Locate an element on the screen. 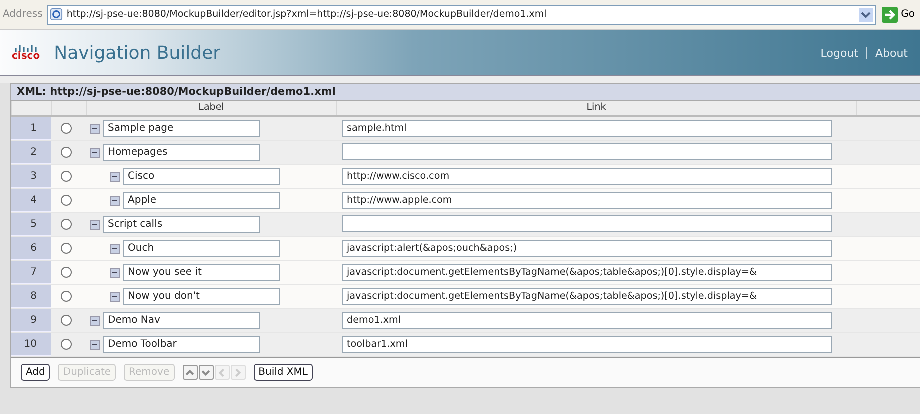  move-down-button is located at coordinates (206, 372).